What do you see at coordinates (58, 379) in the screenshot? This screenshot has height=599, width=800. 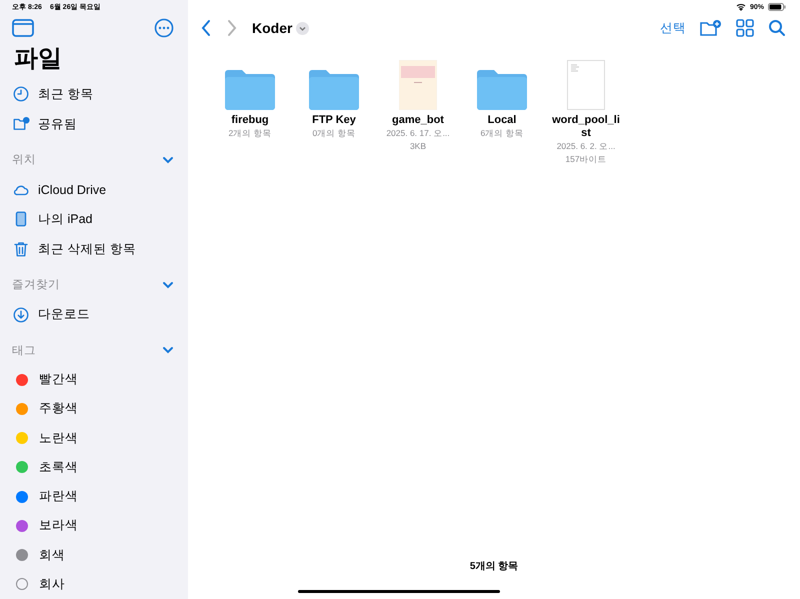 I see `tag-item: 빨간색` at bounding box center [58, 379].